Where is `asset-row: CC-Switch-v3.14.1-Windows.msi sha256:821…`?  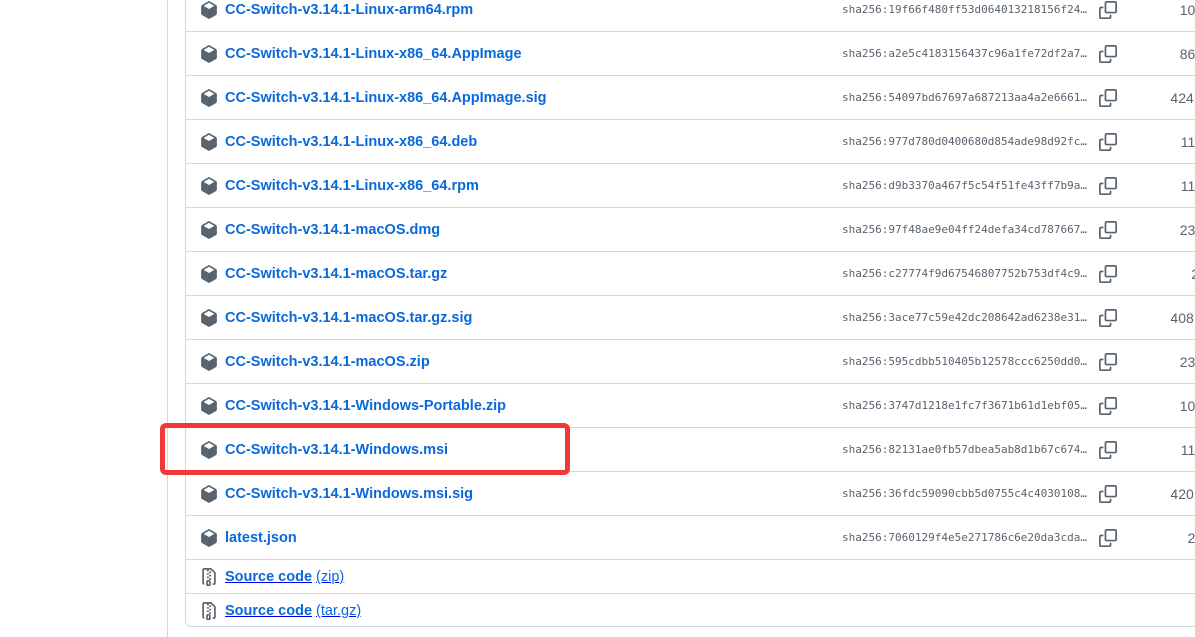
asset-row: CC-Switch-v3.14.1-Windows.msi sha256:821… is located at coordinates (690, 450).